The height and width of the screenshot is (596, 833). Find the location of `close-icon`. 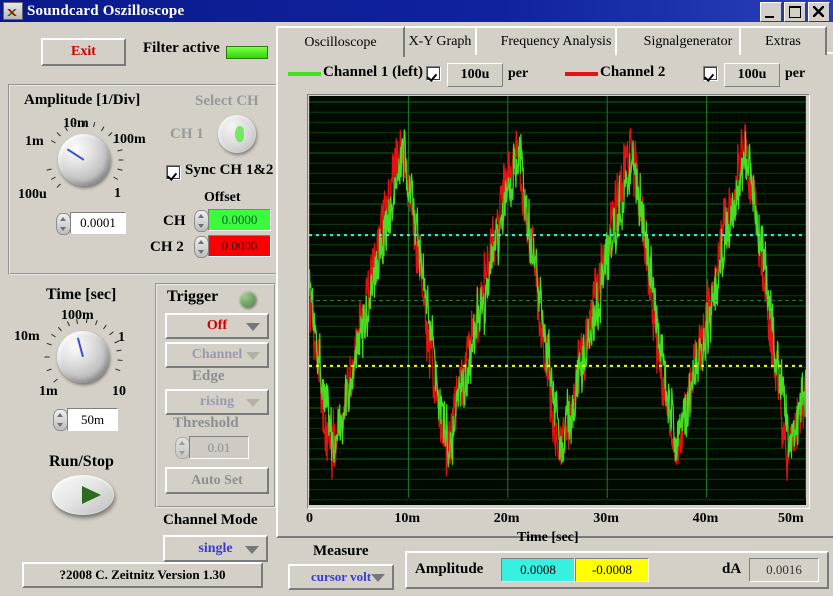

close-icon is located at coordinates (819, 12).